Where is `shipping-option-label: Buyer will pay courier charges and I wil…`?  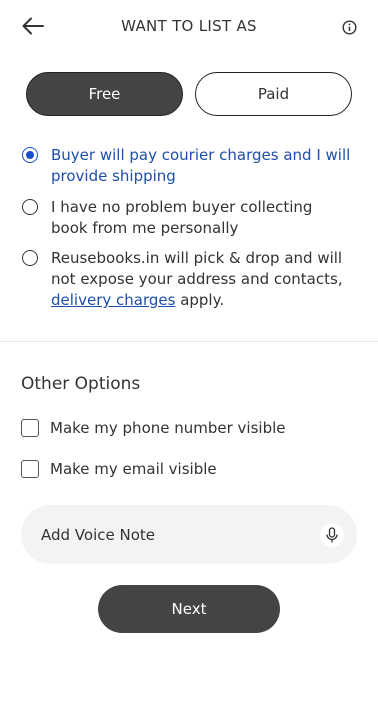 shipping-option-label: Buyer will pay courier charges and I wil… is located at coordinates (201, 165).